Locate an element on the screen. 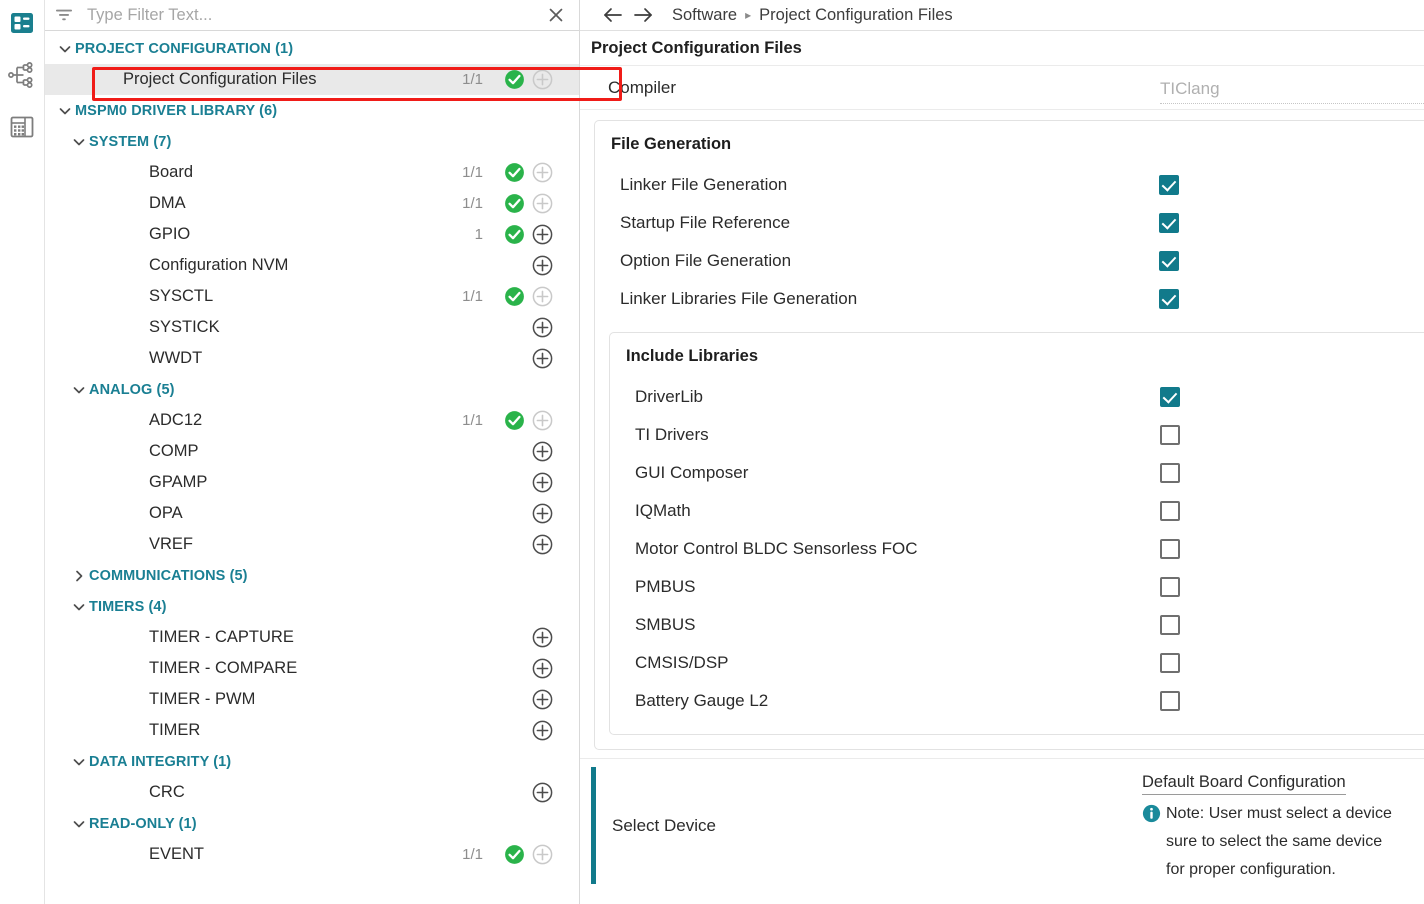 Image resolution: width=1424 pixels, height=904 pixels. checkbox-option-file-generation is located at coordinates (1169, 261).